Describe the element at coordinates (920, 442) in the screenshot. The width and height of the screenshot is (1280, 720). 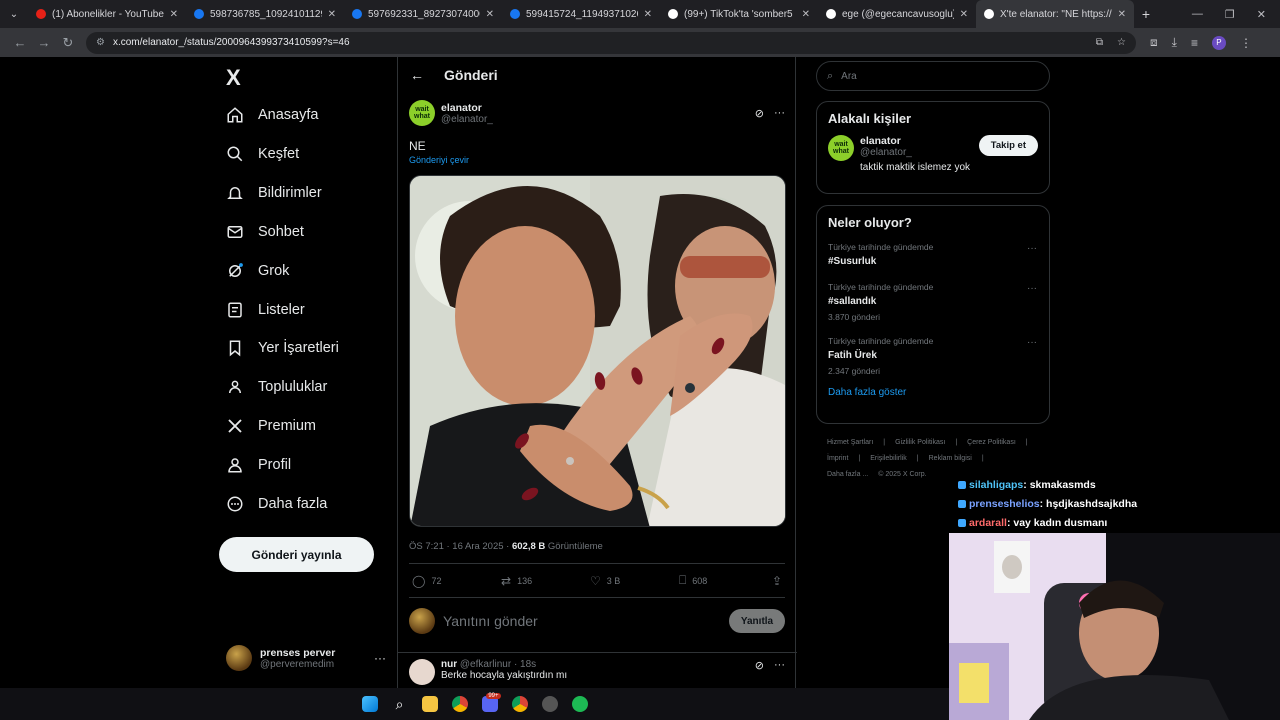
I see `footer-link: Gizlilik Politikası` at that location.